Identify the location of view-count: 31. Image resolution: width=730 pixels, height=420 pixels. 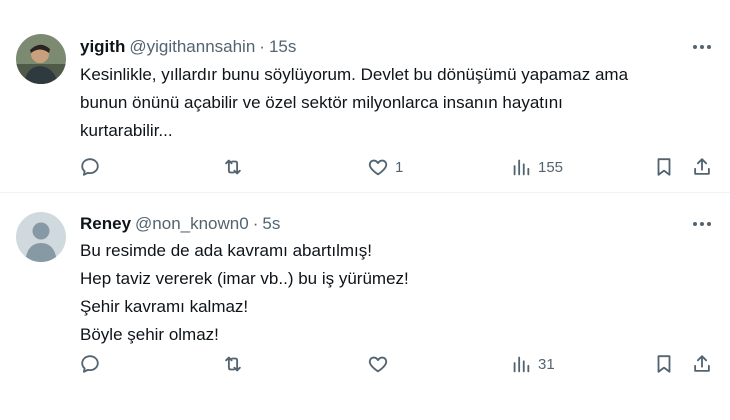
(546, 364).